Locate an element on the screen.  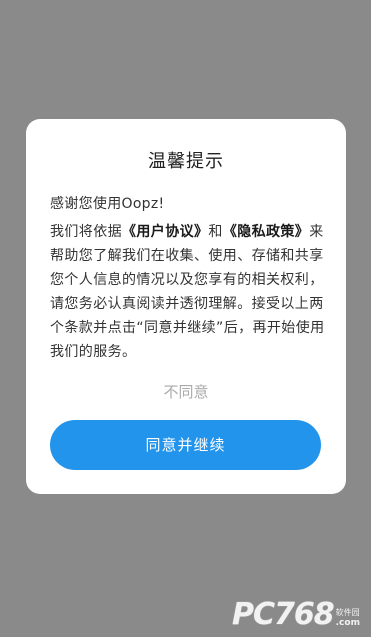
watermark-logo: PC768 is located at coordinates (283, 614).